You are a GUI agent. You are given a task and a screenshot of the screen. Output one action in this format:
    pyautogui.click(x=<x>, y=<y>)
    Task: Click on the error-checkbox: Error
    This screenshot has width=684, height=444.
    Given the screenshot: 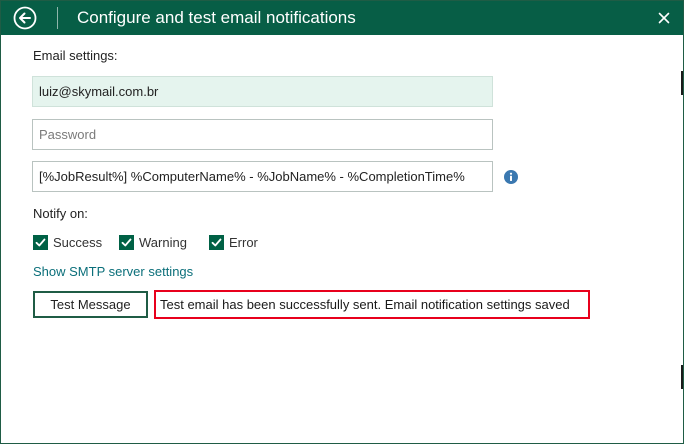 What is the action you would take?
    pyautogui.click(x=233, y=242)
    